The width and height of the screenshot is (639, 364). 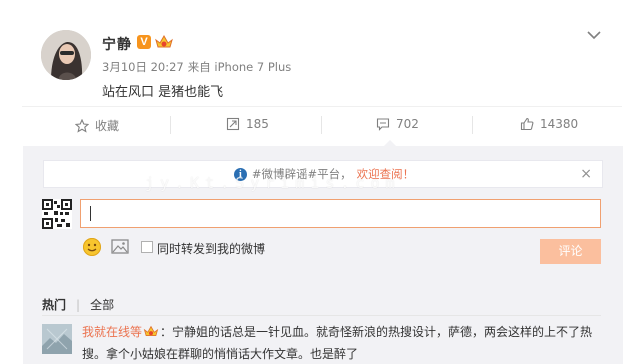 I want to click on favorite-button: 收藏, so click(x=97, y=125).